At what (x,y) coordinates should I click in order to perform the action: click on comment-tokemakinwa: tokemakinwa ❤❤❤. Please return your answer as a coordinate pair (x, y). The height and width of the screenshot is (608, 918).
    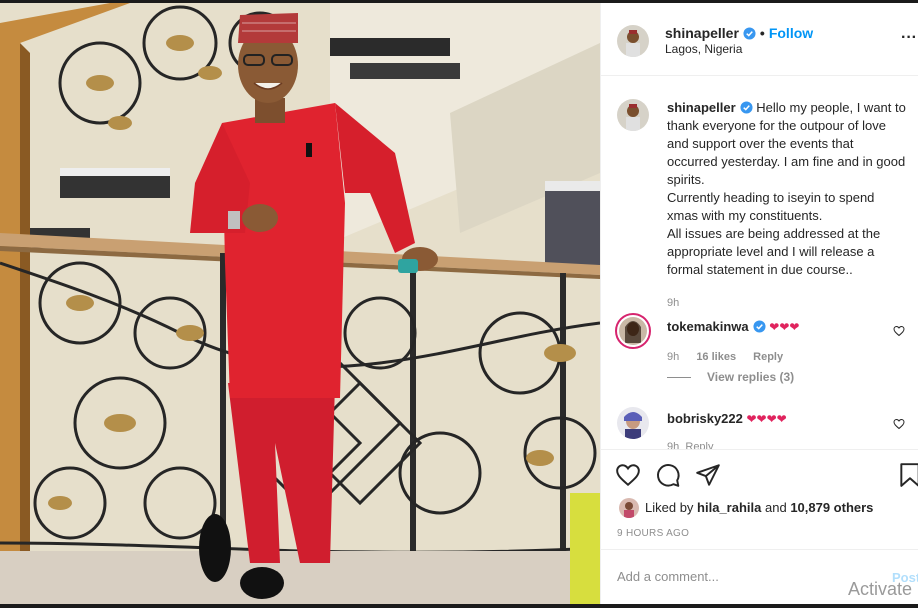
    Looking at the image, I should click on (733, 326).